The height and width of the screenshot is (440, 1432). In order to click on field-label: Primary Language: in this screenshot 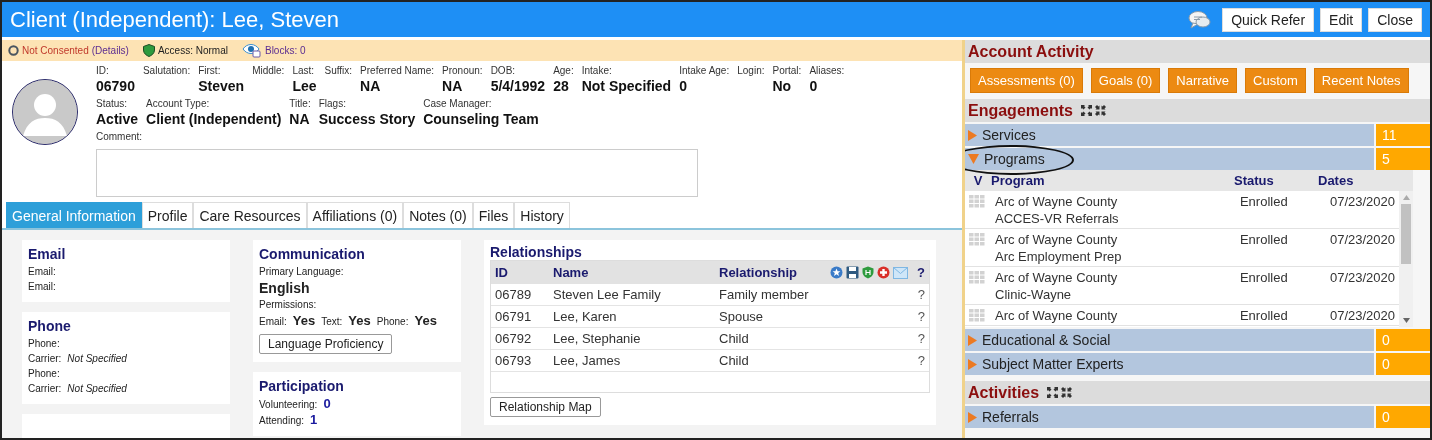, I will do `click(302, 272)`.